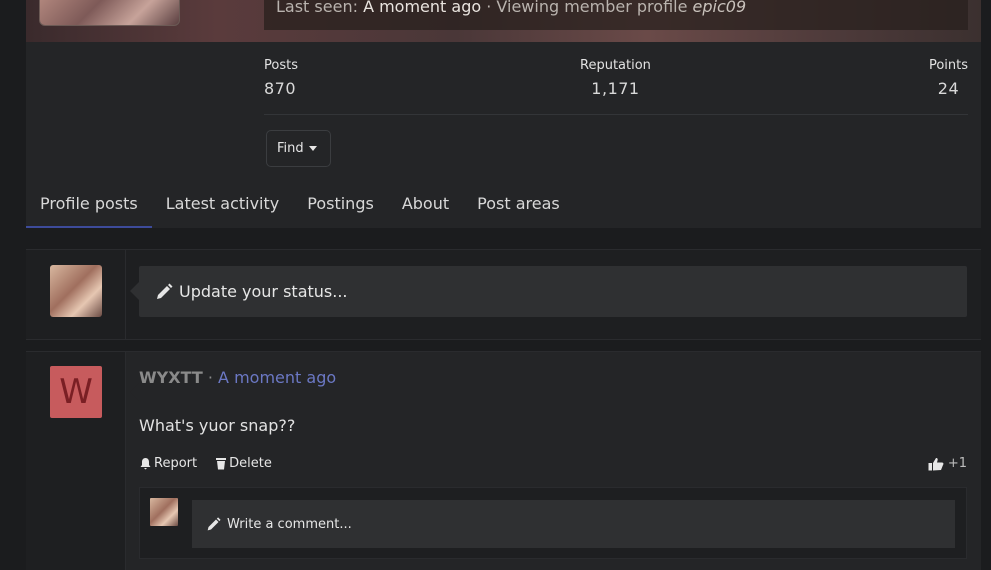 Image resolution: width=991 pixels, height=570 pixels. I want to click on stat-value: 1,171, so click(615, 88).